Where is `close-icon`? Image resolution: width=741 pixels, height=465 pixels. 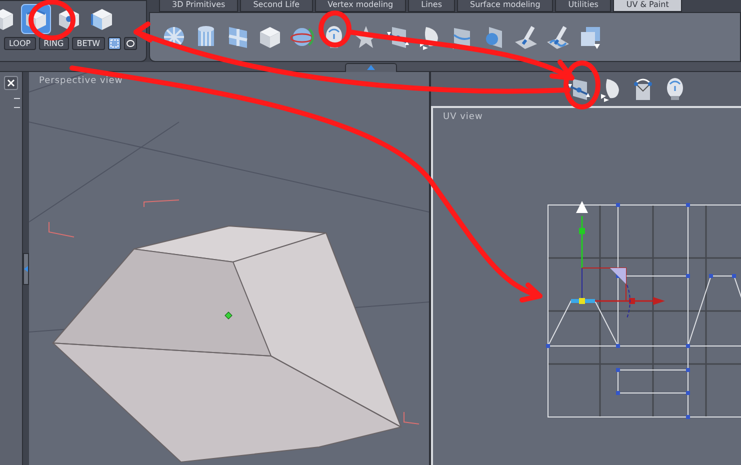
close-icon is located at coordinates (11, 83).